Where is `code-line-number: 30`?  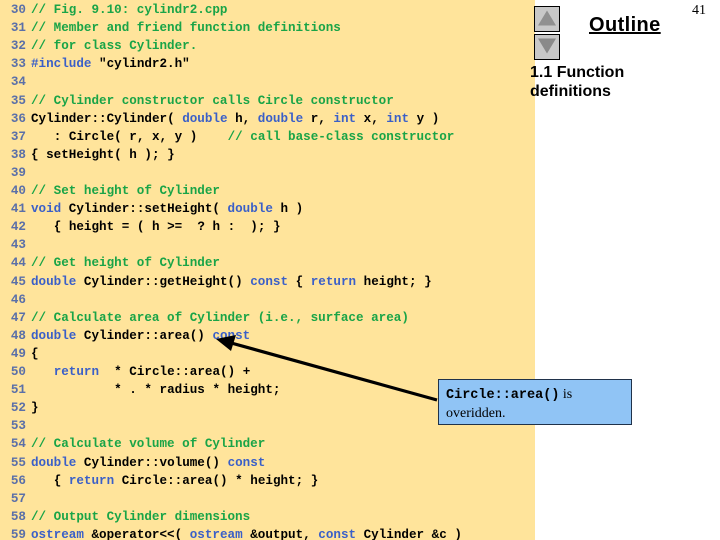 code-line-number: 30 is located at coordinates (18, 10).